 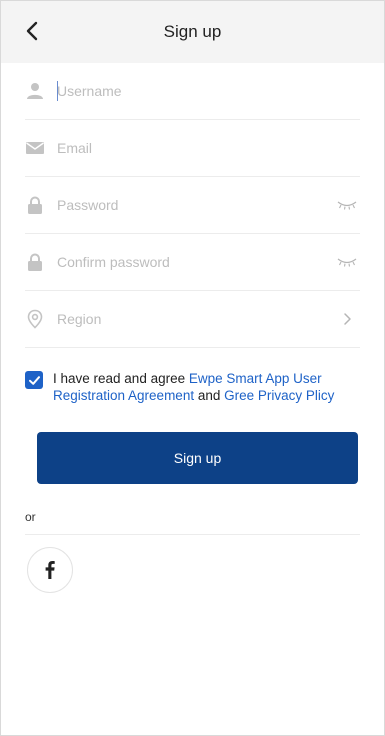 What do you see at coordinates (35, 319) in the screenshot?
I see `location-pin-icon` at bounding box center [35, 319].